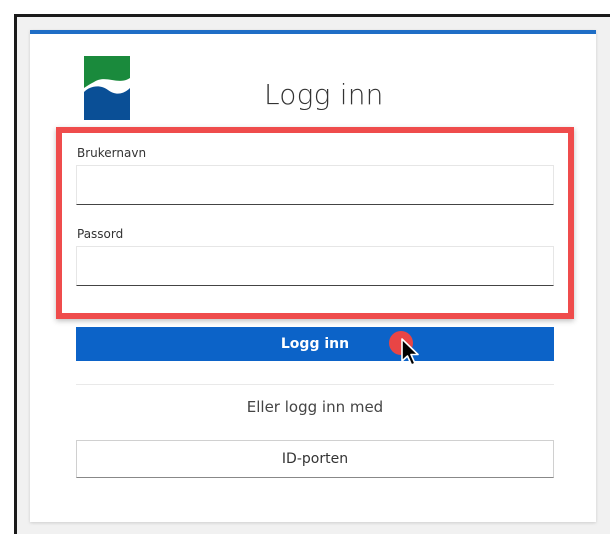  What do you see at coordinates (315, 185) in the screenshot?
I see `username-field` at bounding box center [315, 185].